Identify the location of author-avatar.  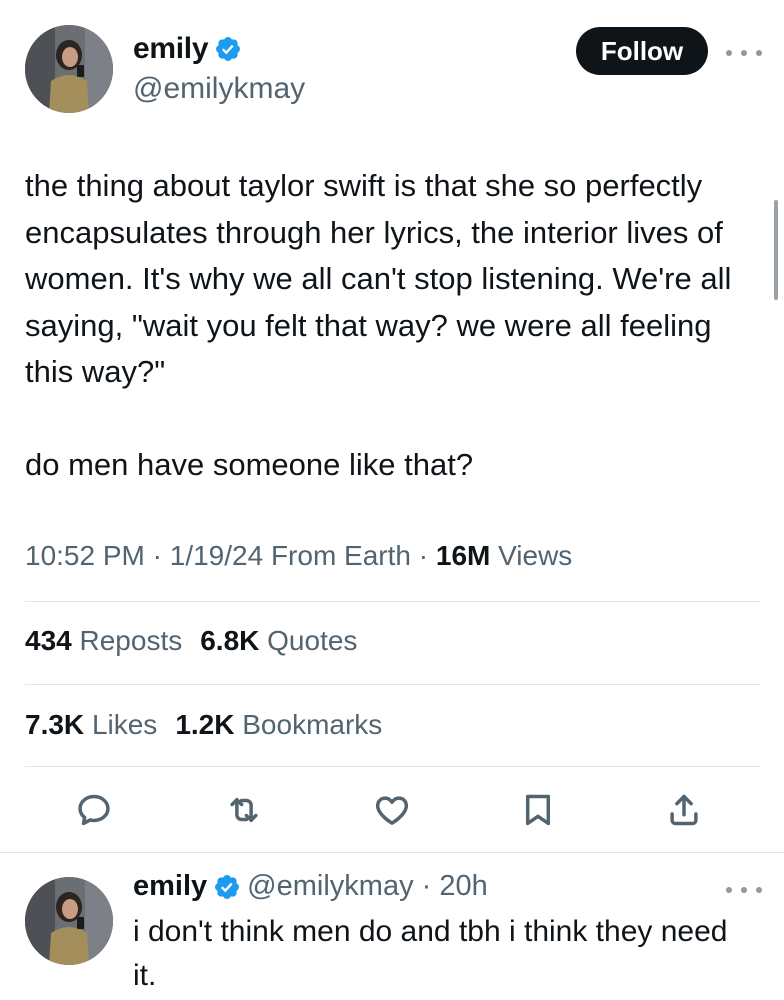
(69, 69).